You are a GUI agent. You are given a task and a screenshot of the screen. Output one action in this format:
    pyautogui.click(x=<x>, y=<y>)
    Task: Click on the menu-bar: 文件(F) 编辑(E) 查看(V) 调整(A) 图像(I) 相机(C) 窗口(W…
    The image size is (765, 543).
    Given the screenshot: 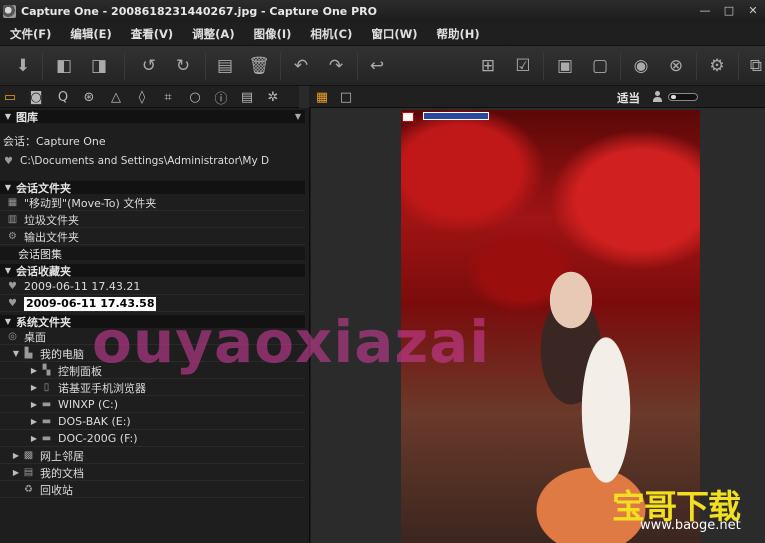 What is the action you would take?
    pyautogui.click(x=382, y=34)
    